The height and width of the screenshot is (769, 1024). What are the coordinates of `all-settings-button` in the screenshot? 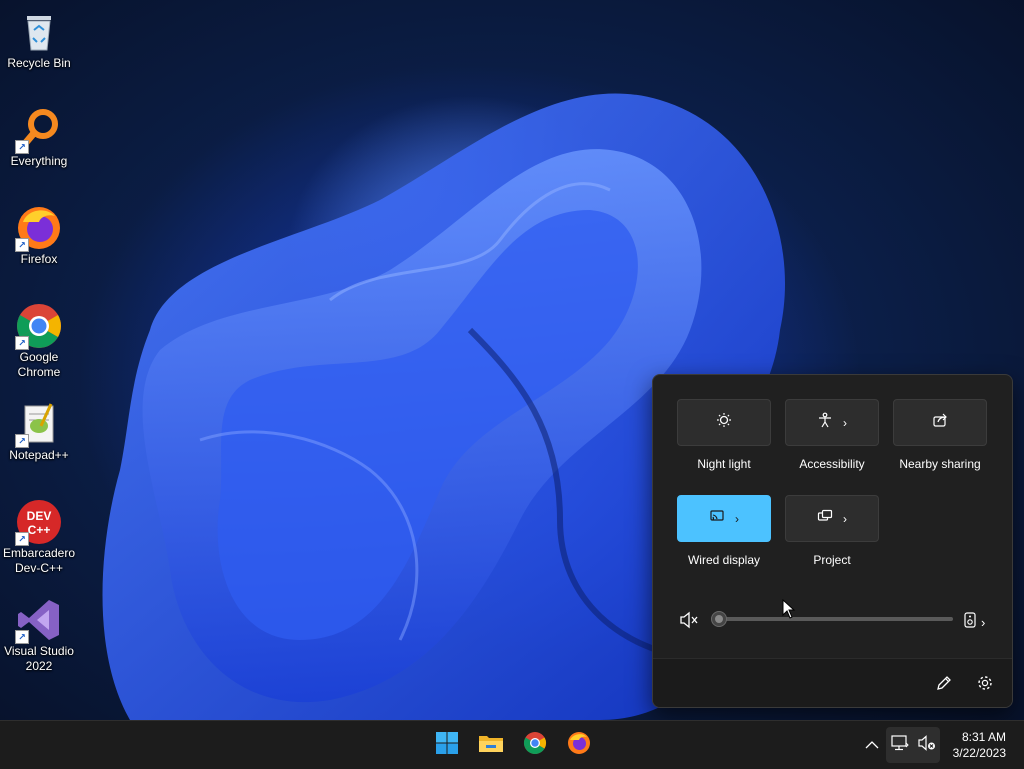 It's located at (985, 685).